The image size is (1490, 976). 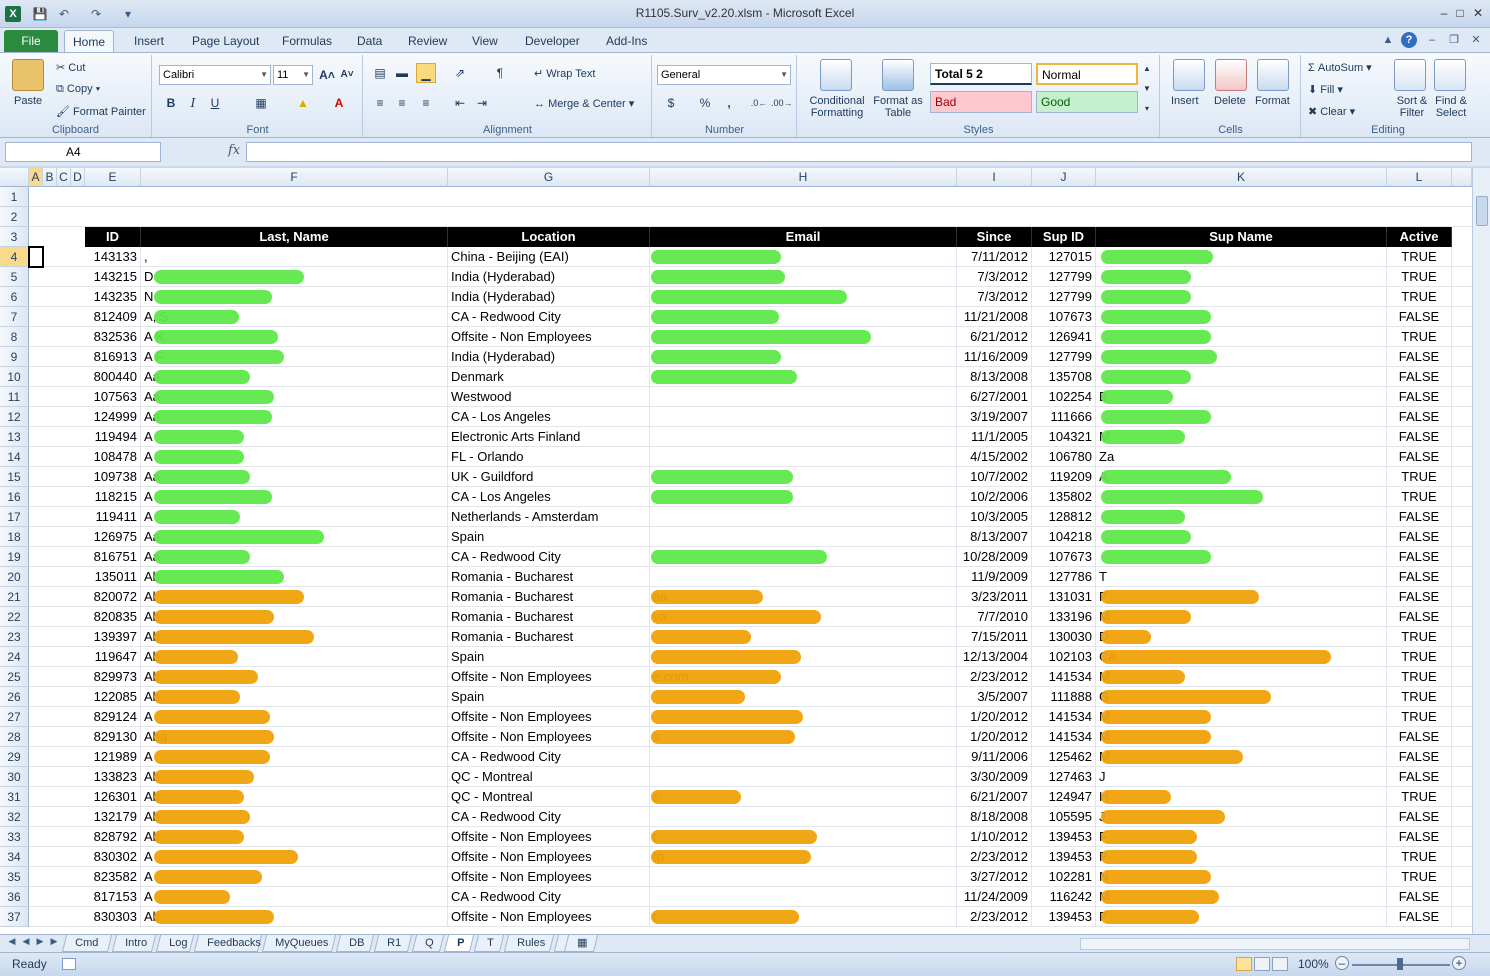 What do you see at coordinates (994, 837) in the screenshot?
I see `cell-since: 1/10/2012` at bounding box center [994, 837].